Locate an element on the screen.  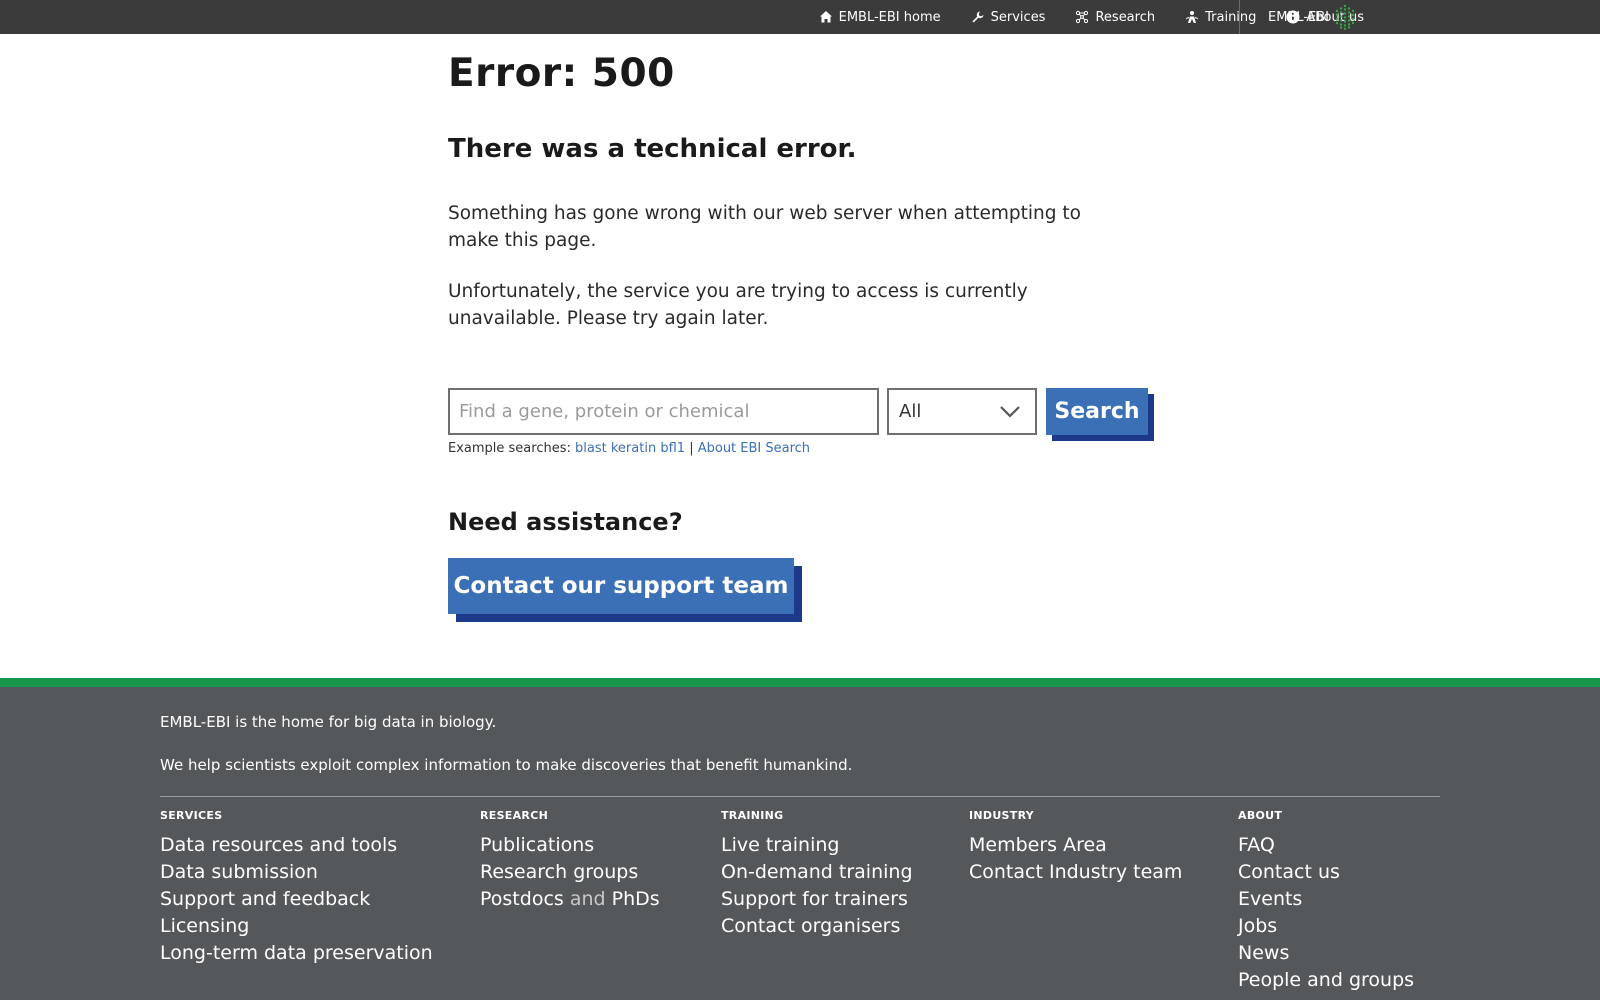
footer-column-heading: INDUSTRY is located at coordinates (1002, 815).